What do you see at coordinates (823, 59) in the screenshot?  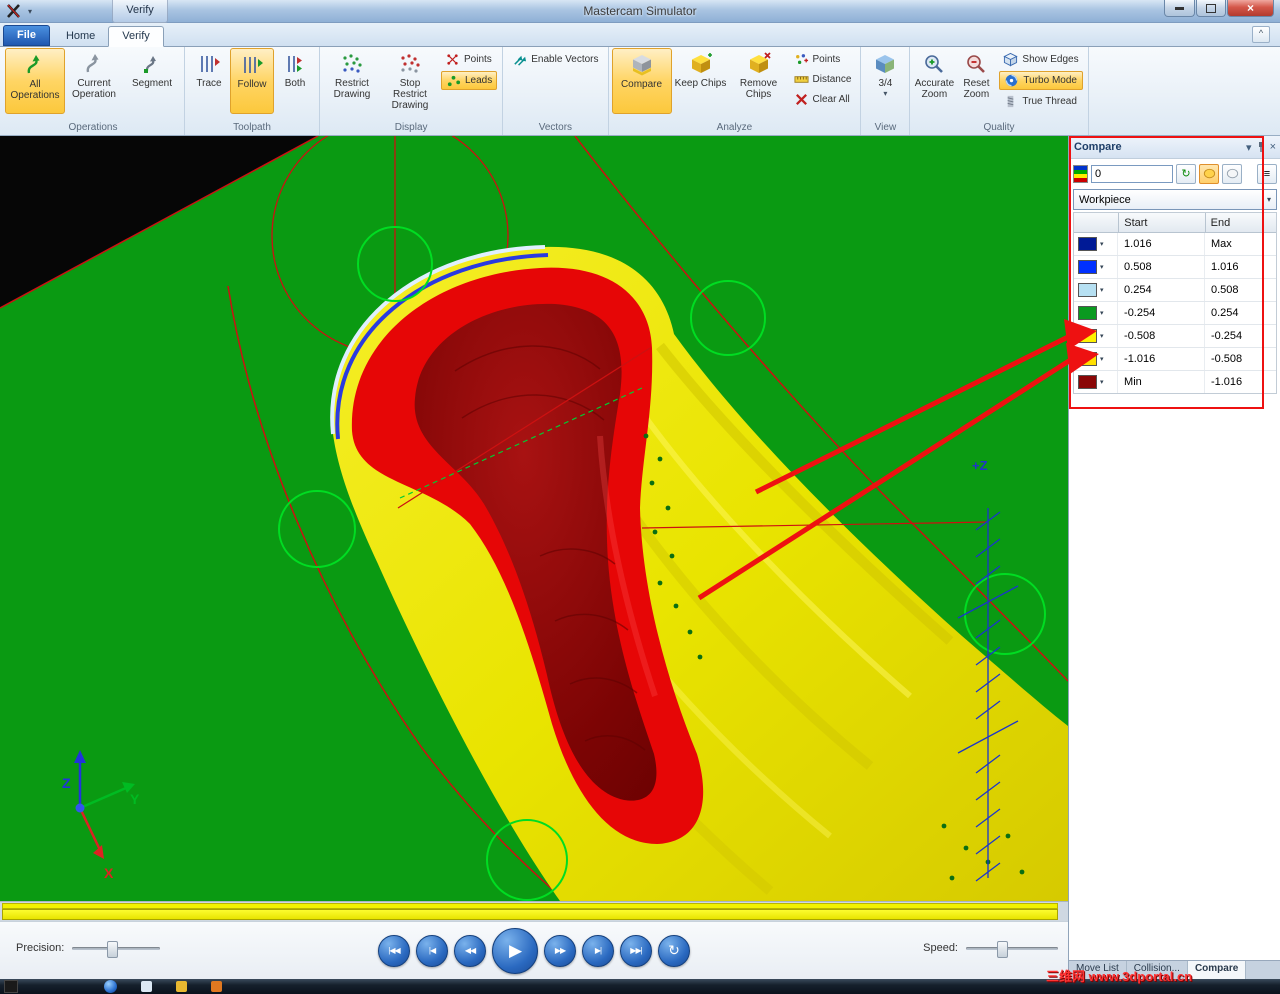 I see `analyze-points-button: Points` at bounding box center [823, 59].